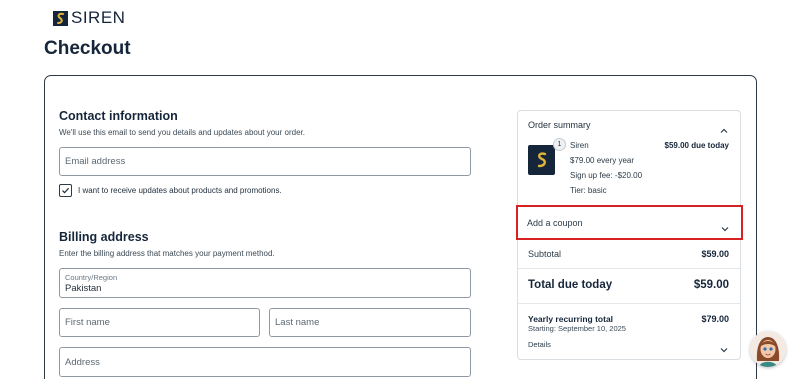  I want to click on brand-logo: SIREN, so click(89, 18).